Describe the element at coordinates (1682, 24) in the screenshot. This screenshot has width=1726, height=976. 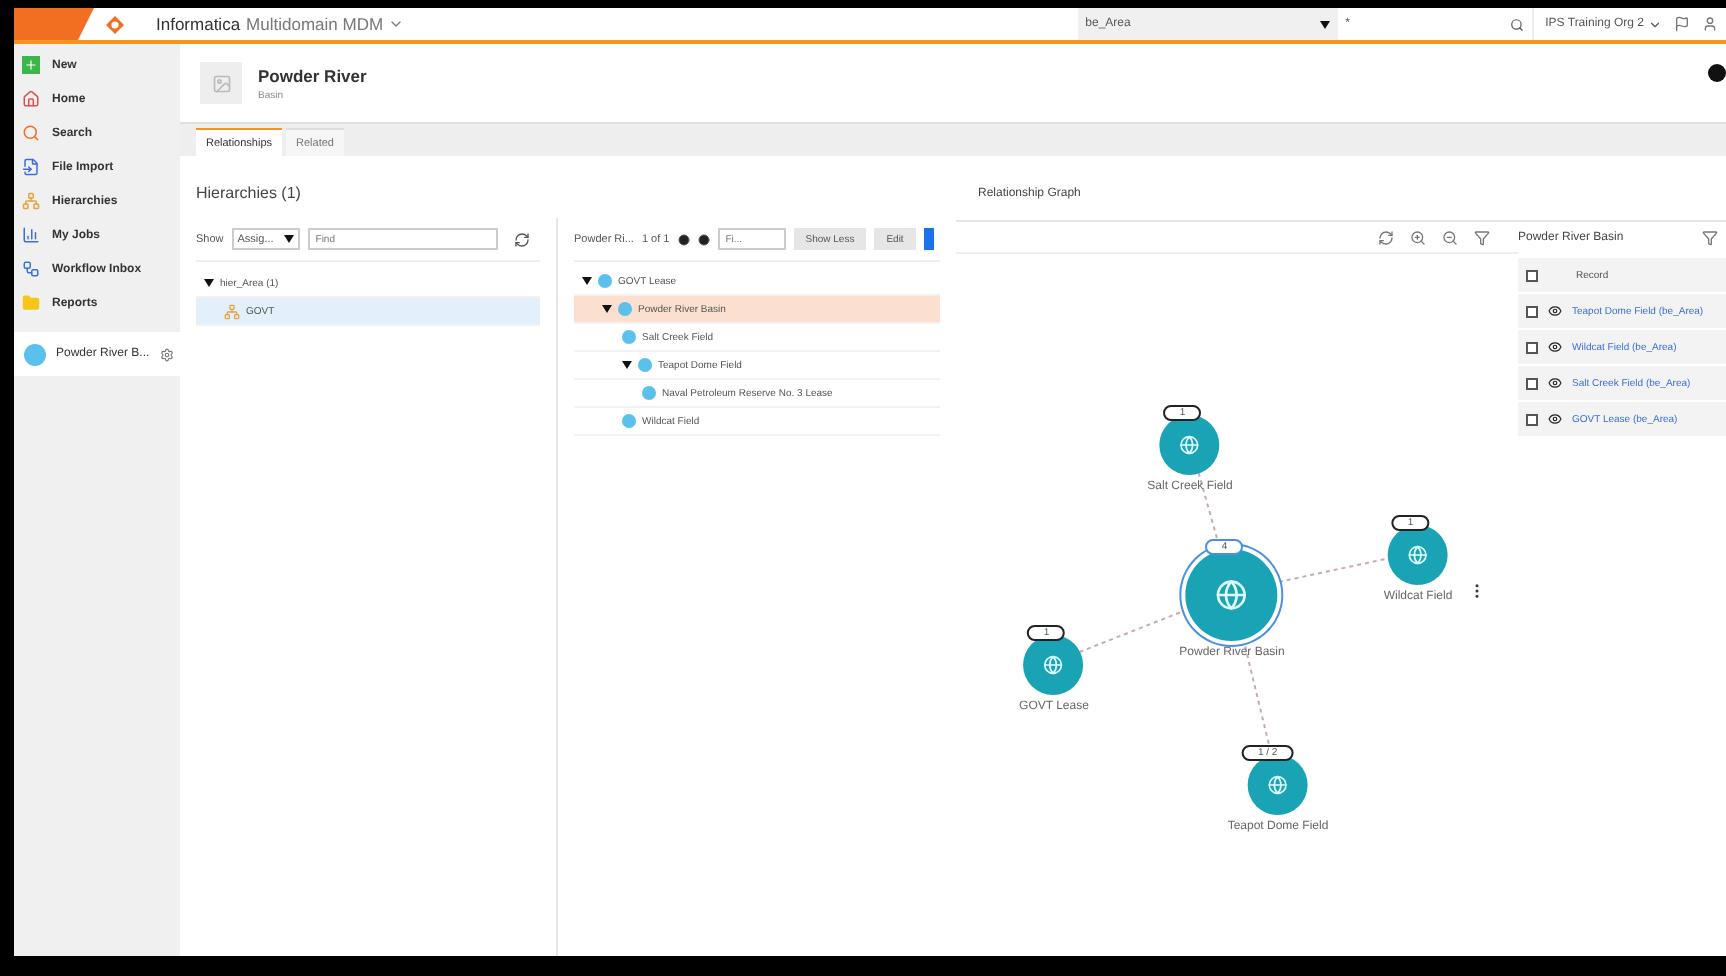
I see `flag-icon` at that location.